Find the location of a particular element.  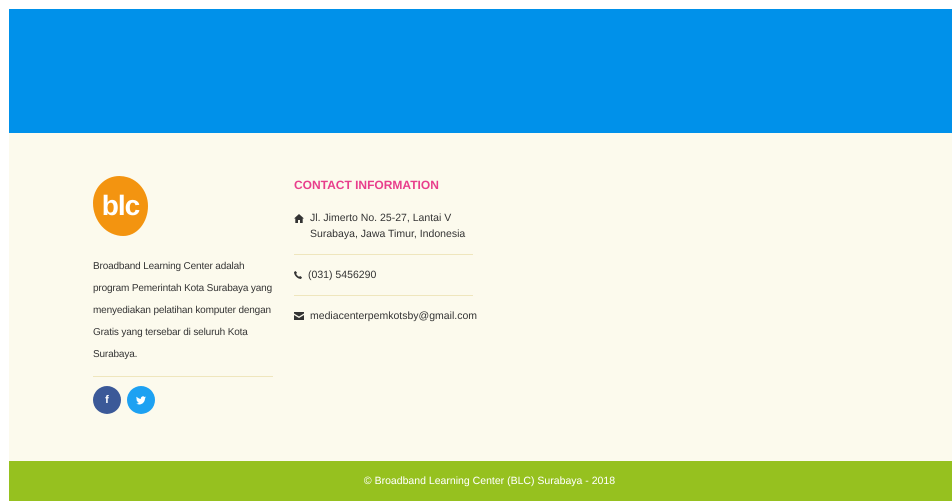

twitter-button is located at coordinates (141, 400).